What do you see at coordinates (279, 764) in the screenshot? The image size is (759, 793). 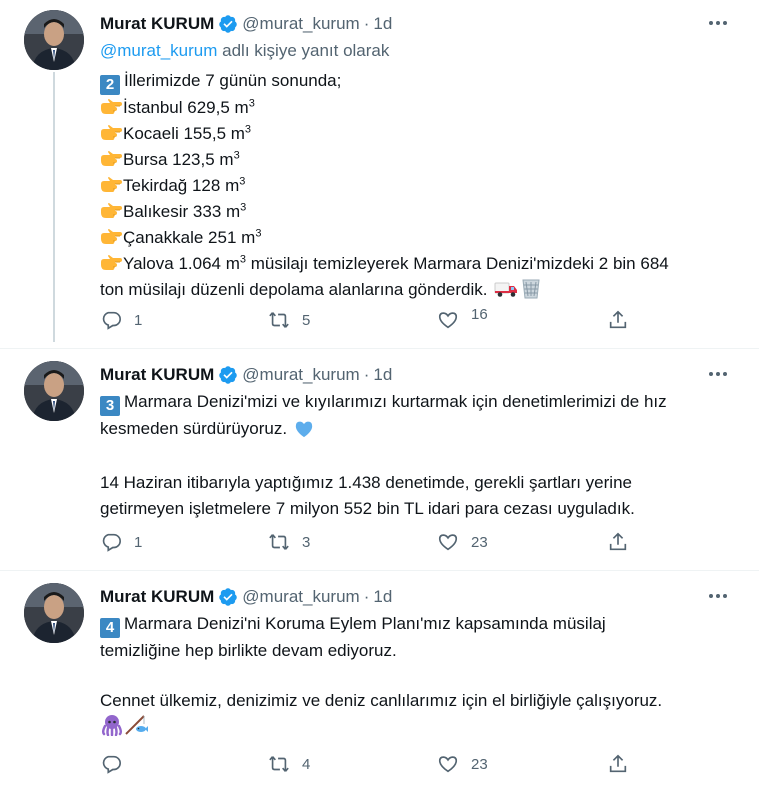 I see `retweet-icon` at bounding box center [279, 764].